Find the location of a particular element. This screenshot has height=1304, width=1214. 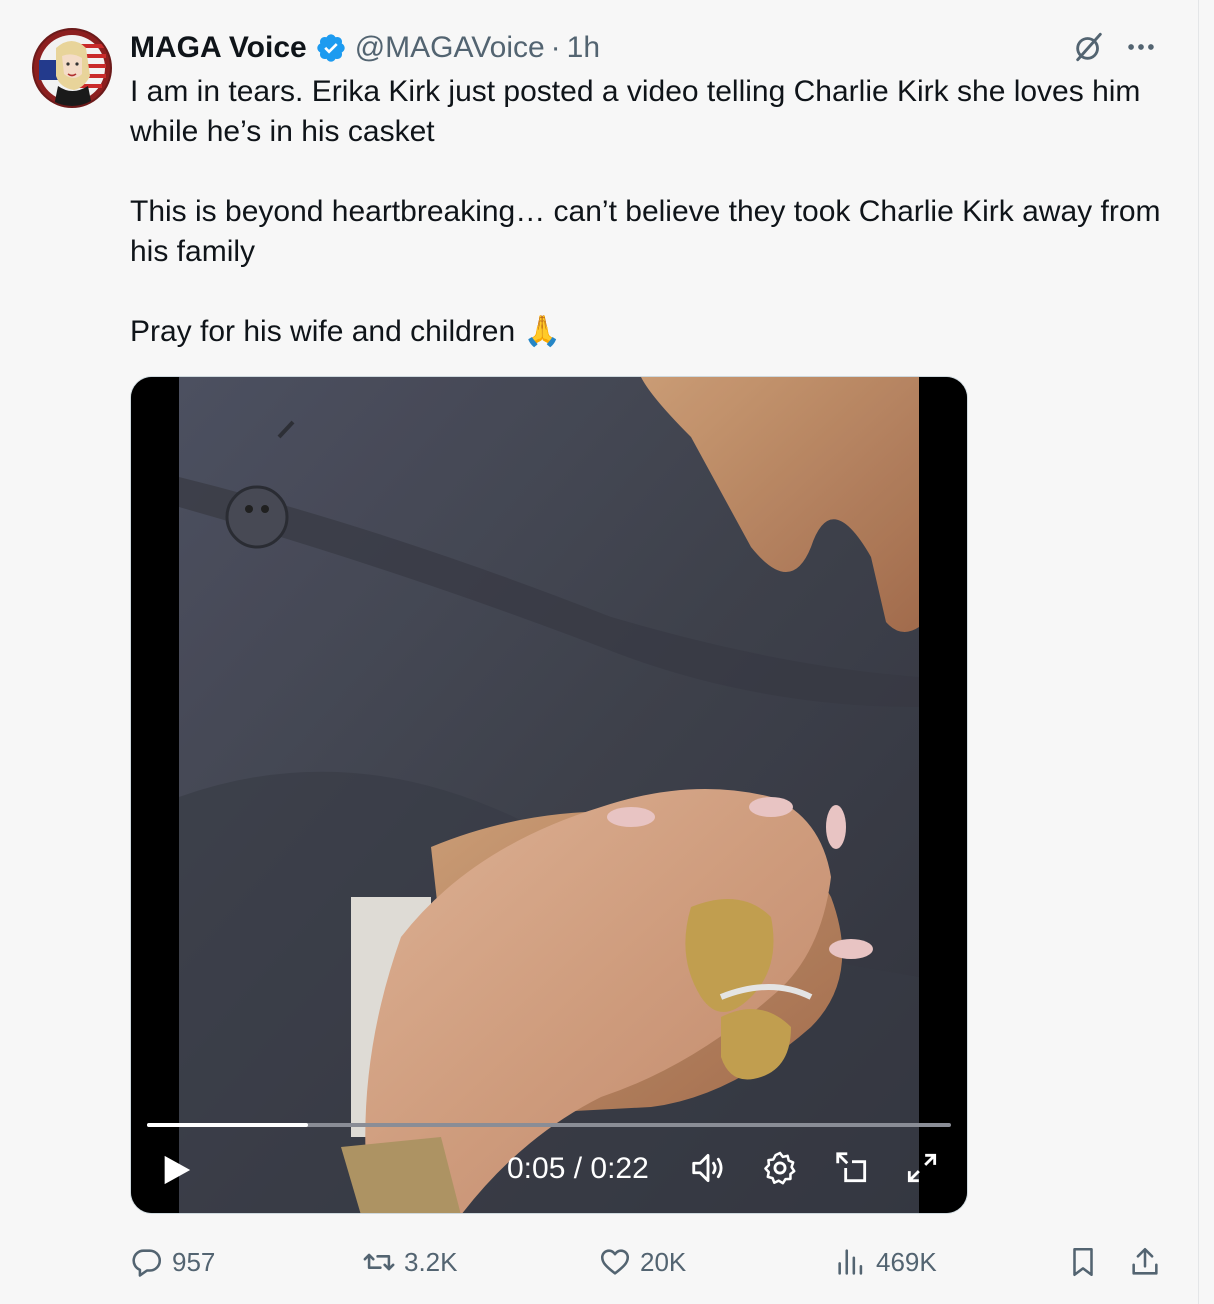

volume-icon is located at coordinates (708, 1168).